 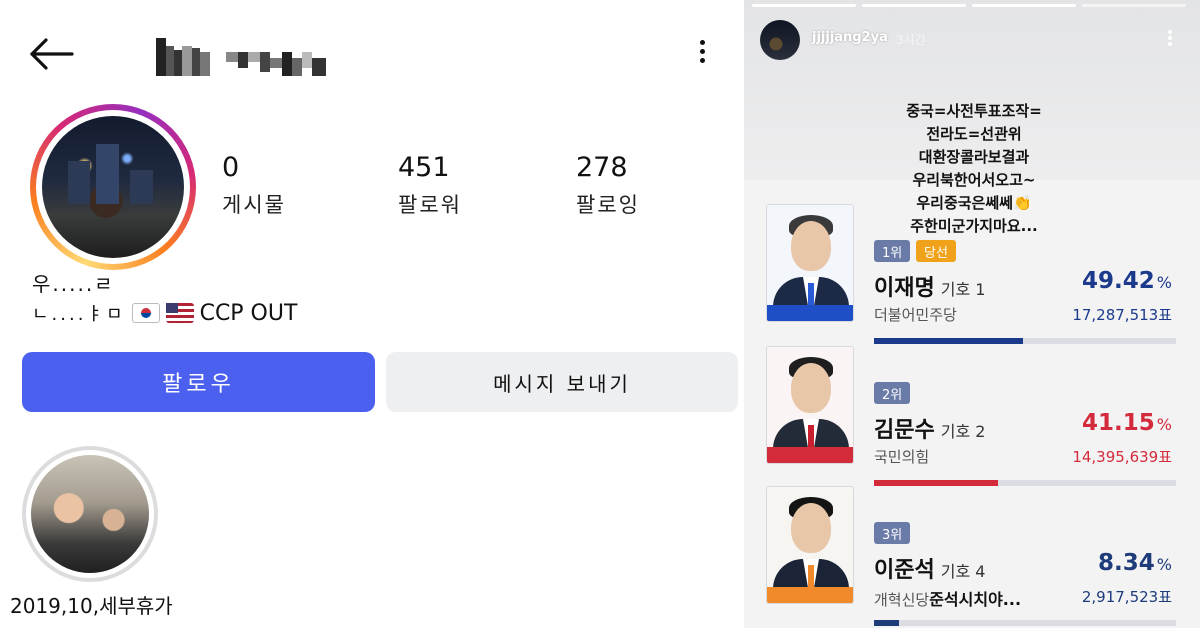 What do you see at coordinates (702, 54) in the screenshot?
I see `more-options-icon` at bounding box center [702, 54].